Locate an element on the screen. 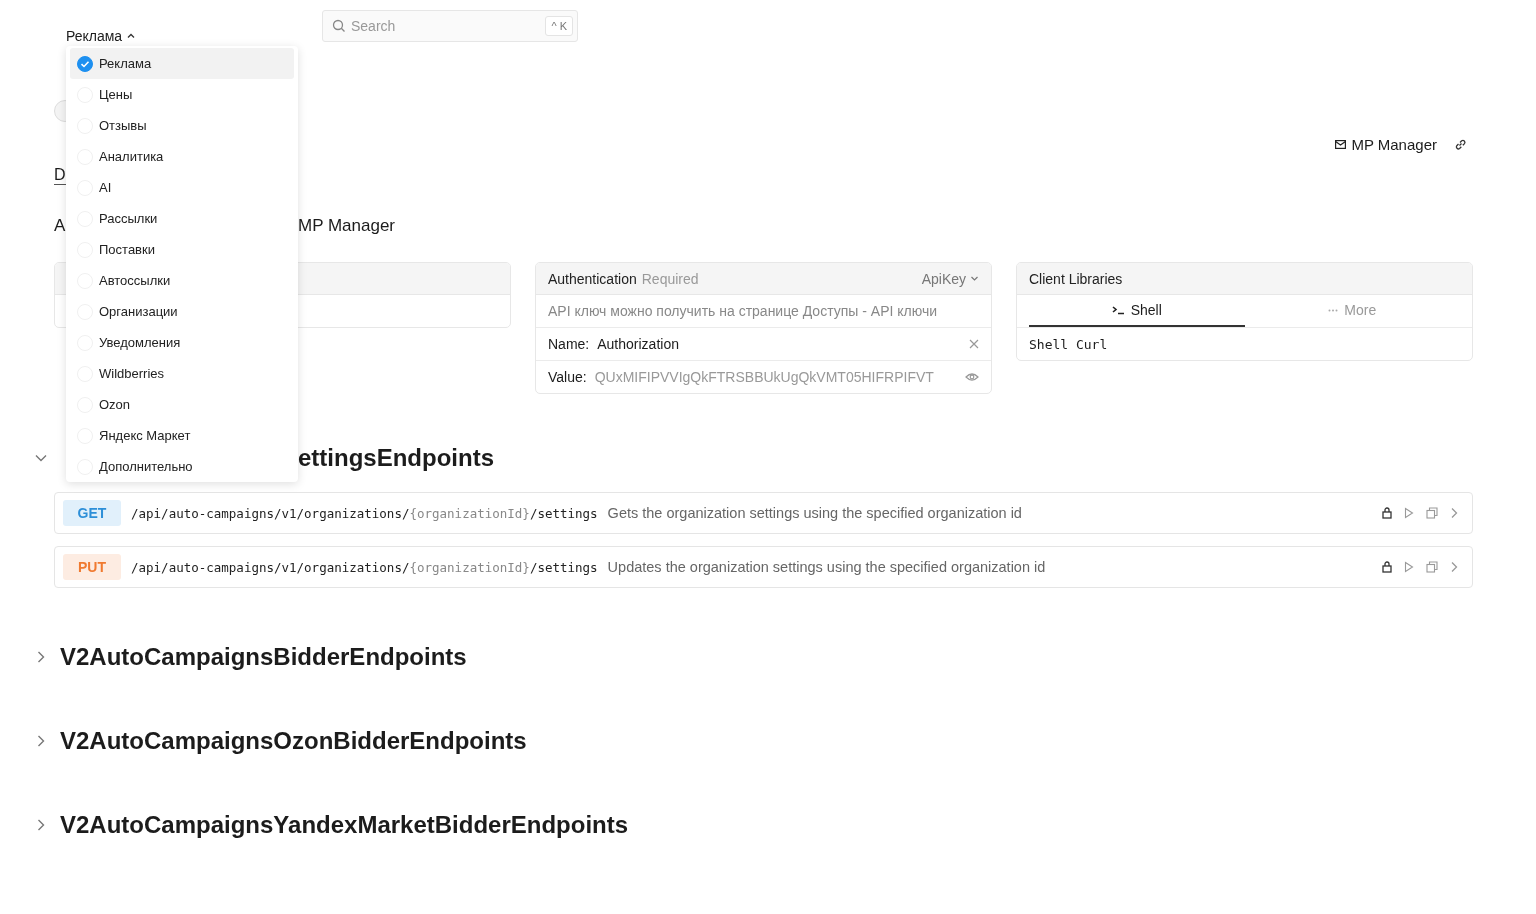 The image size is (1536, 914). auth-title: Authentication is located at coordinates (592, 278).